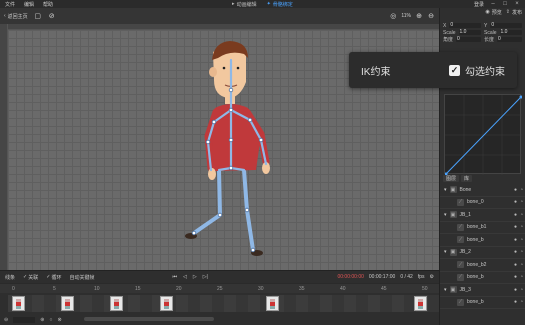 This screenshot has height=325, width=533. Describe the element at coordinates (483, 135) in the screenshot. I see `easing-curve-editor` at that location.